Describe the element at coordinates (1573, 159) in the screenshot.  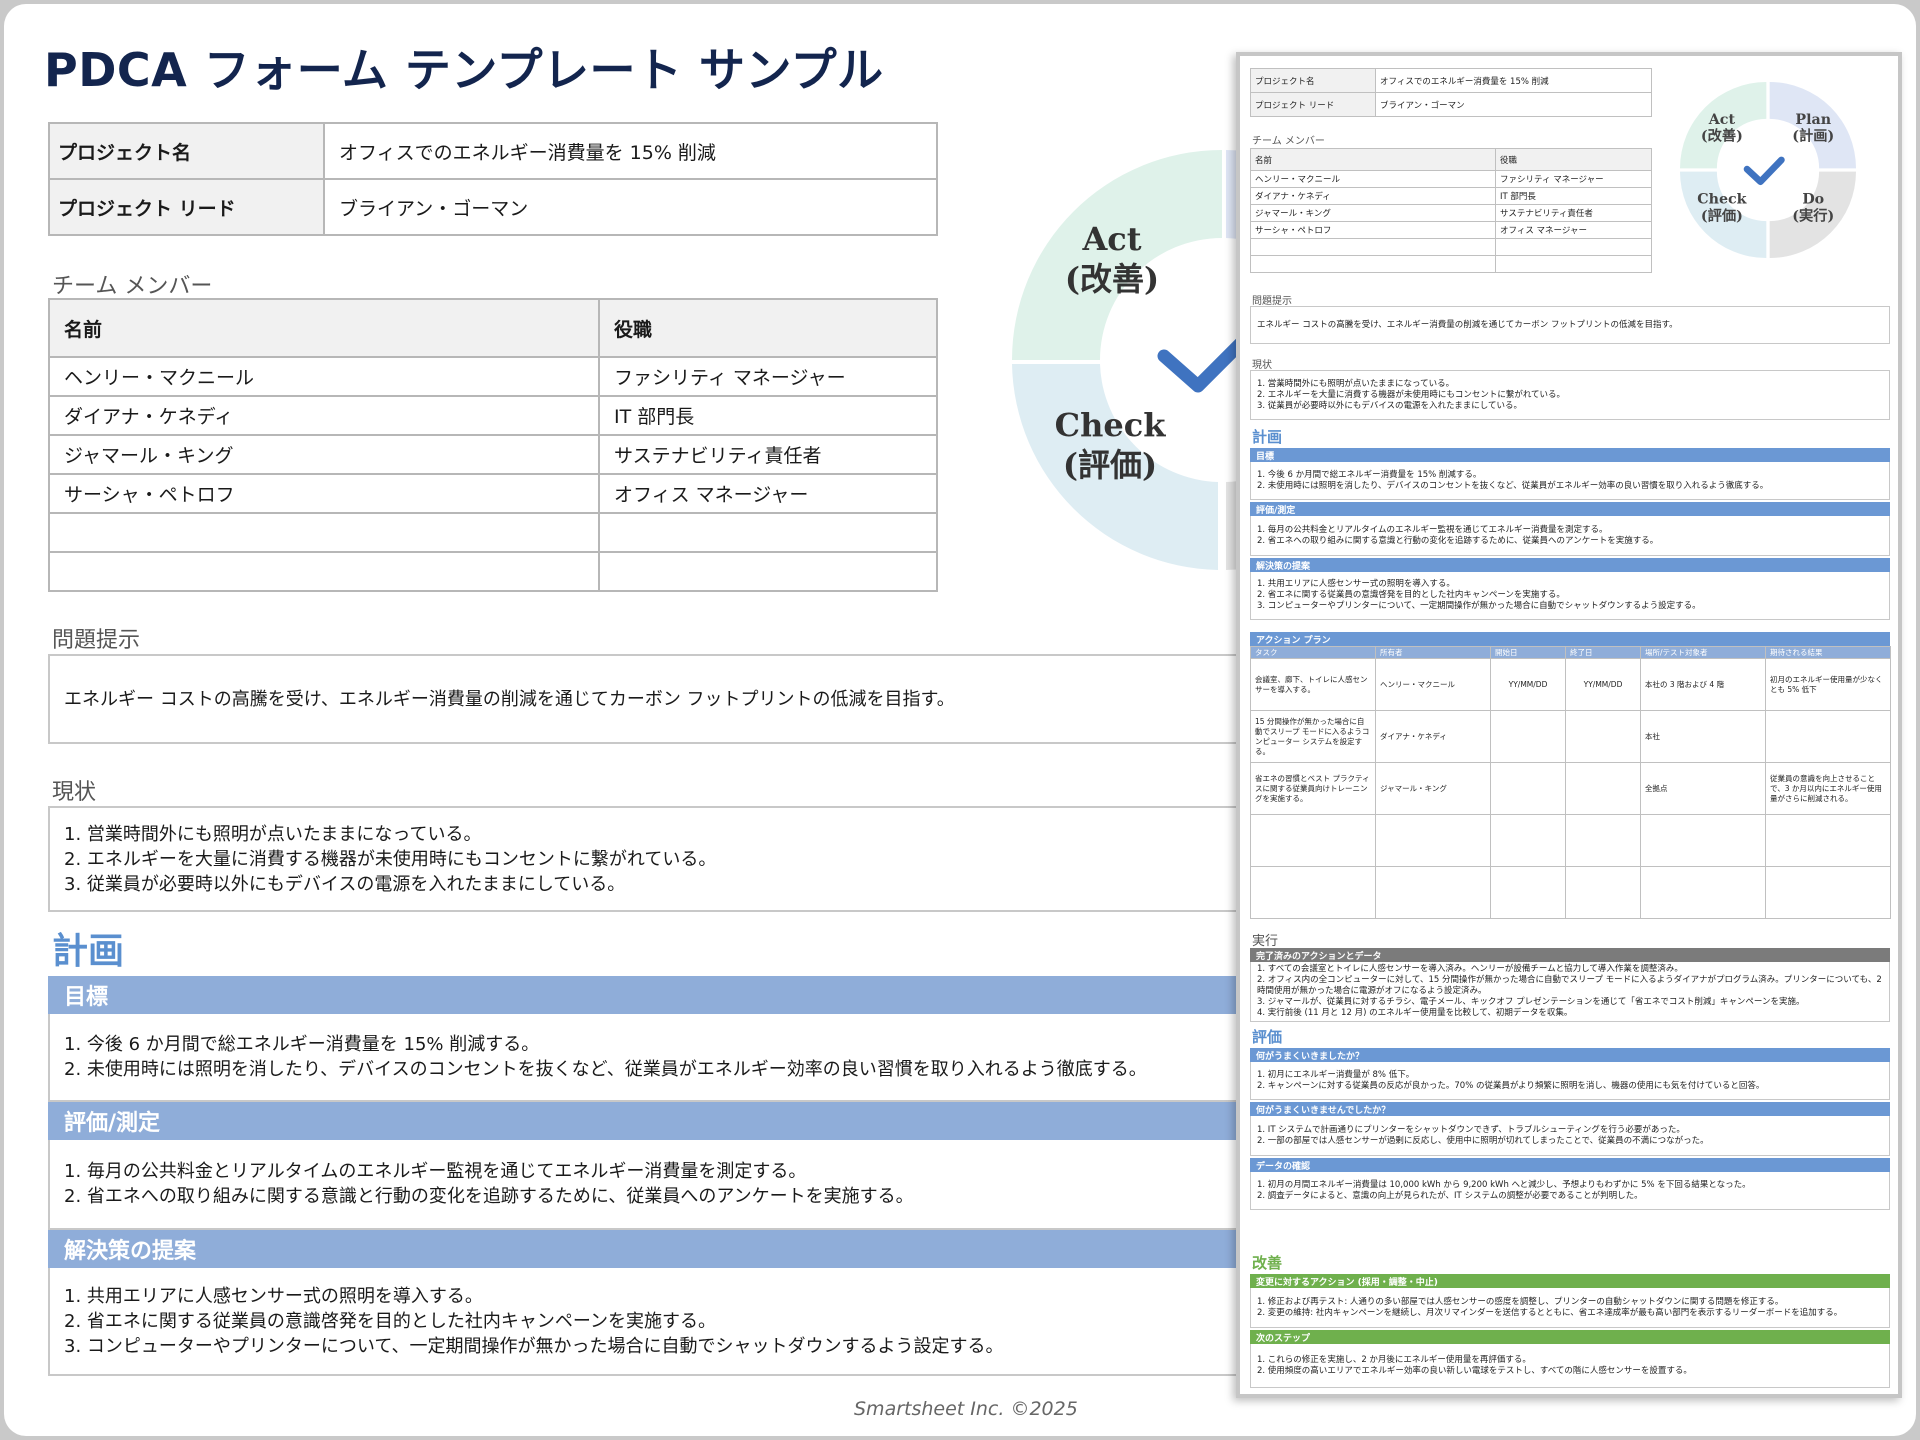
I see `mini-col-role: 役職` at that location.